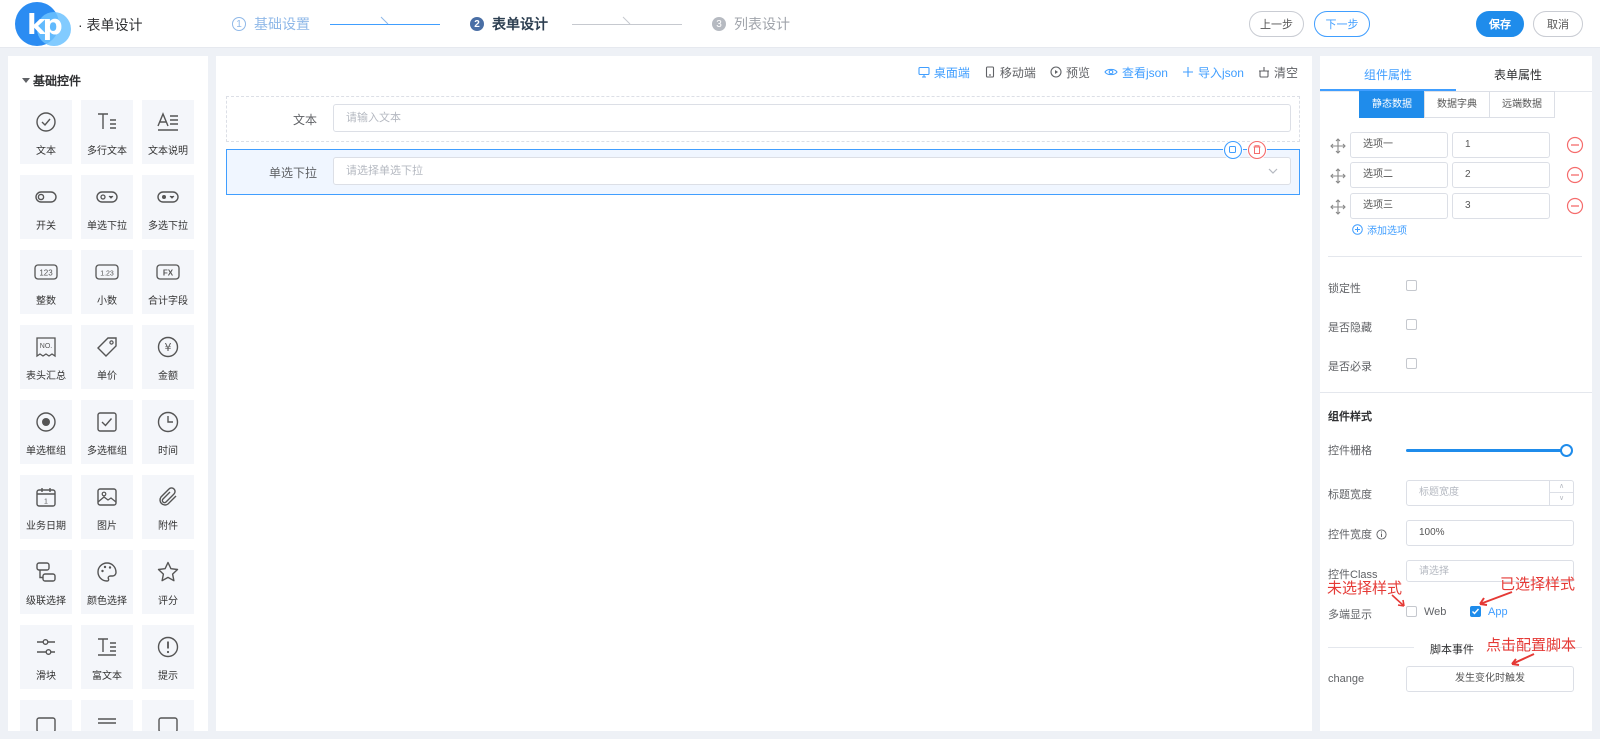 The width and height of the screenshot is (1600, 739). Describe the element at coordinates (1399, 206) in the screenshot. I see `option-label-input: 选项三` at that location.